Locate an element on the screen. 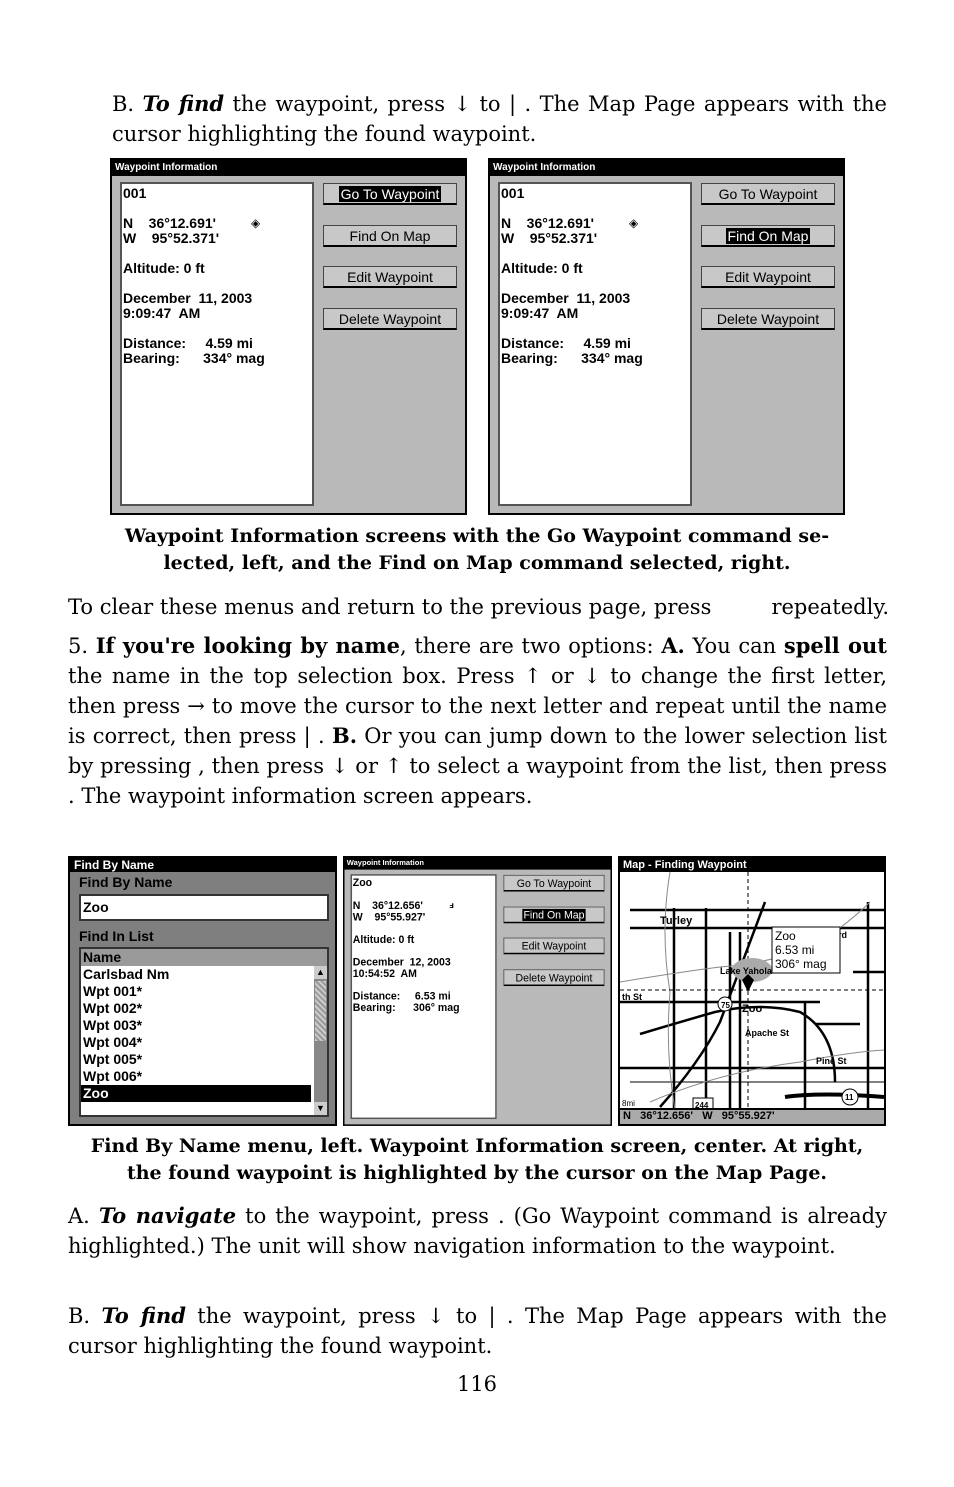 Image resolution: width=954 pixels, height=1487 pixels. scrollbar: ▲ ▼ is located at coordinates (320, 1040).